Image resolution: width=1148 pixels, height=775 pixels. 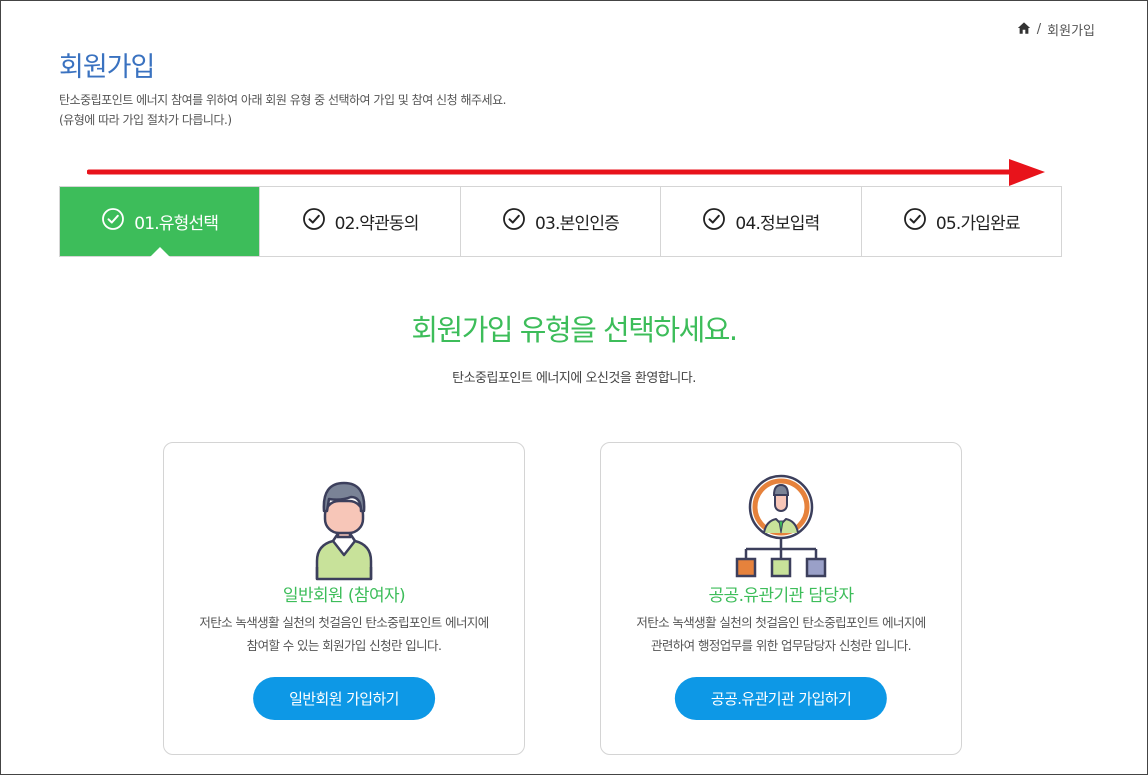 I want to click on step-label: 01.유형선택, so click(x=176, y=224).